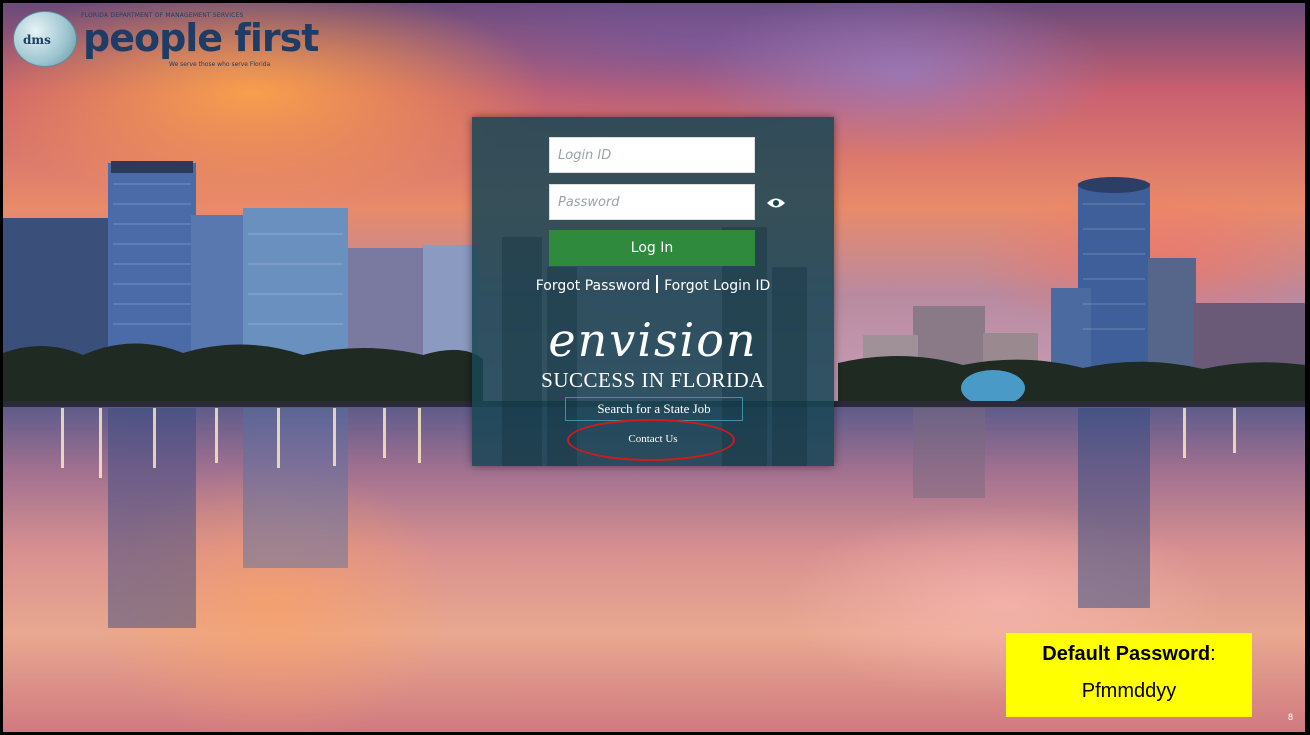 Image resolution: width=1310 pixels, height=735 pixels. What do you see at coordinates (657, 284) in the screenshot?
I see `link-separator` at bounding box center [657, 284].